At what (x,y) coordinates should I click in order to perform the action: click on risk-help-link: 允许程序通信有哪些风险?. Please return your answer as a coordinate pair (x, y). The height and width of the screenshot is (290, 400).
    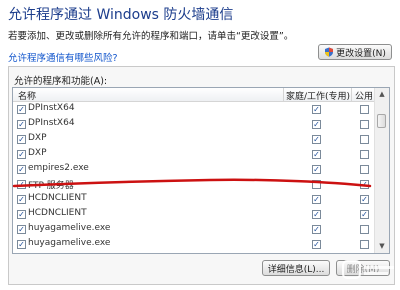
    Looking at the image, I should click on (63, 57).